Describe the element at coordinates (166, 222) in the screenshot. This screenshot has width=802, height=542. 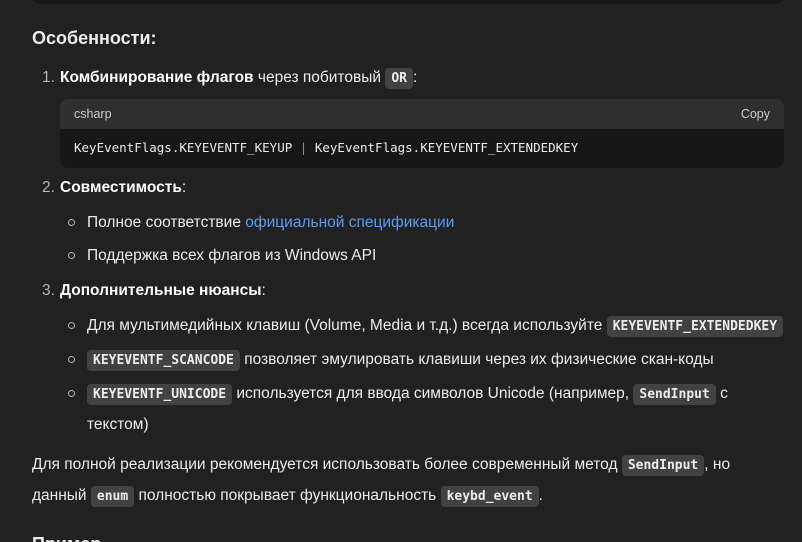
I see `sub-item-text: Полное соответствие` at that location.